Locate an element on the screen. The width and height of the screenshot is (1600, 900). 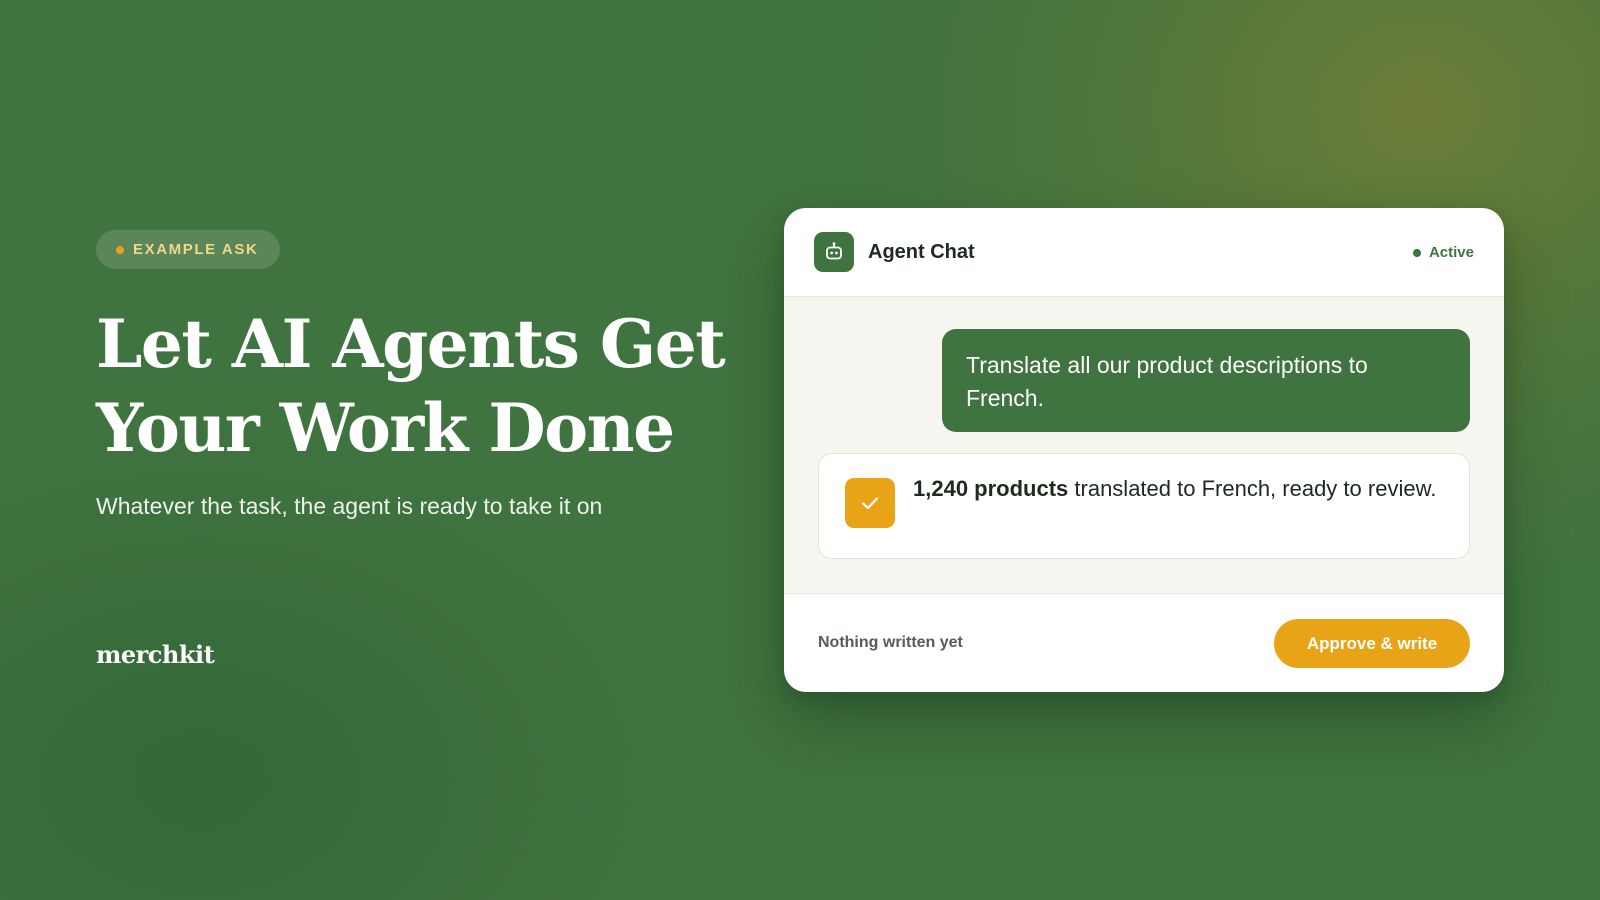
status-dot-icon is located at coordinates (1416, 252).